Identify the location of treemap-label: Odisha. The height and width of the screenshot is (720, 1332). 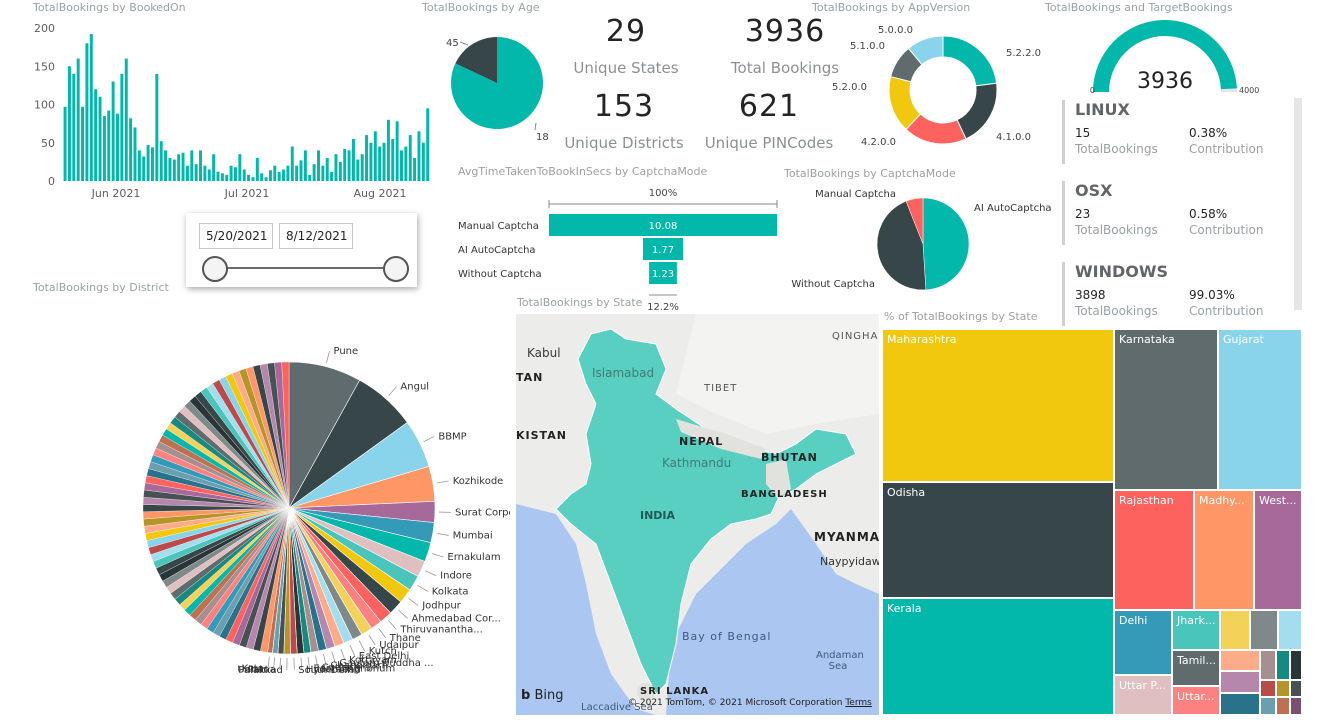
(906, 492).